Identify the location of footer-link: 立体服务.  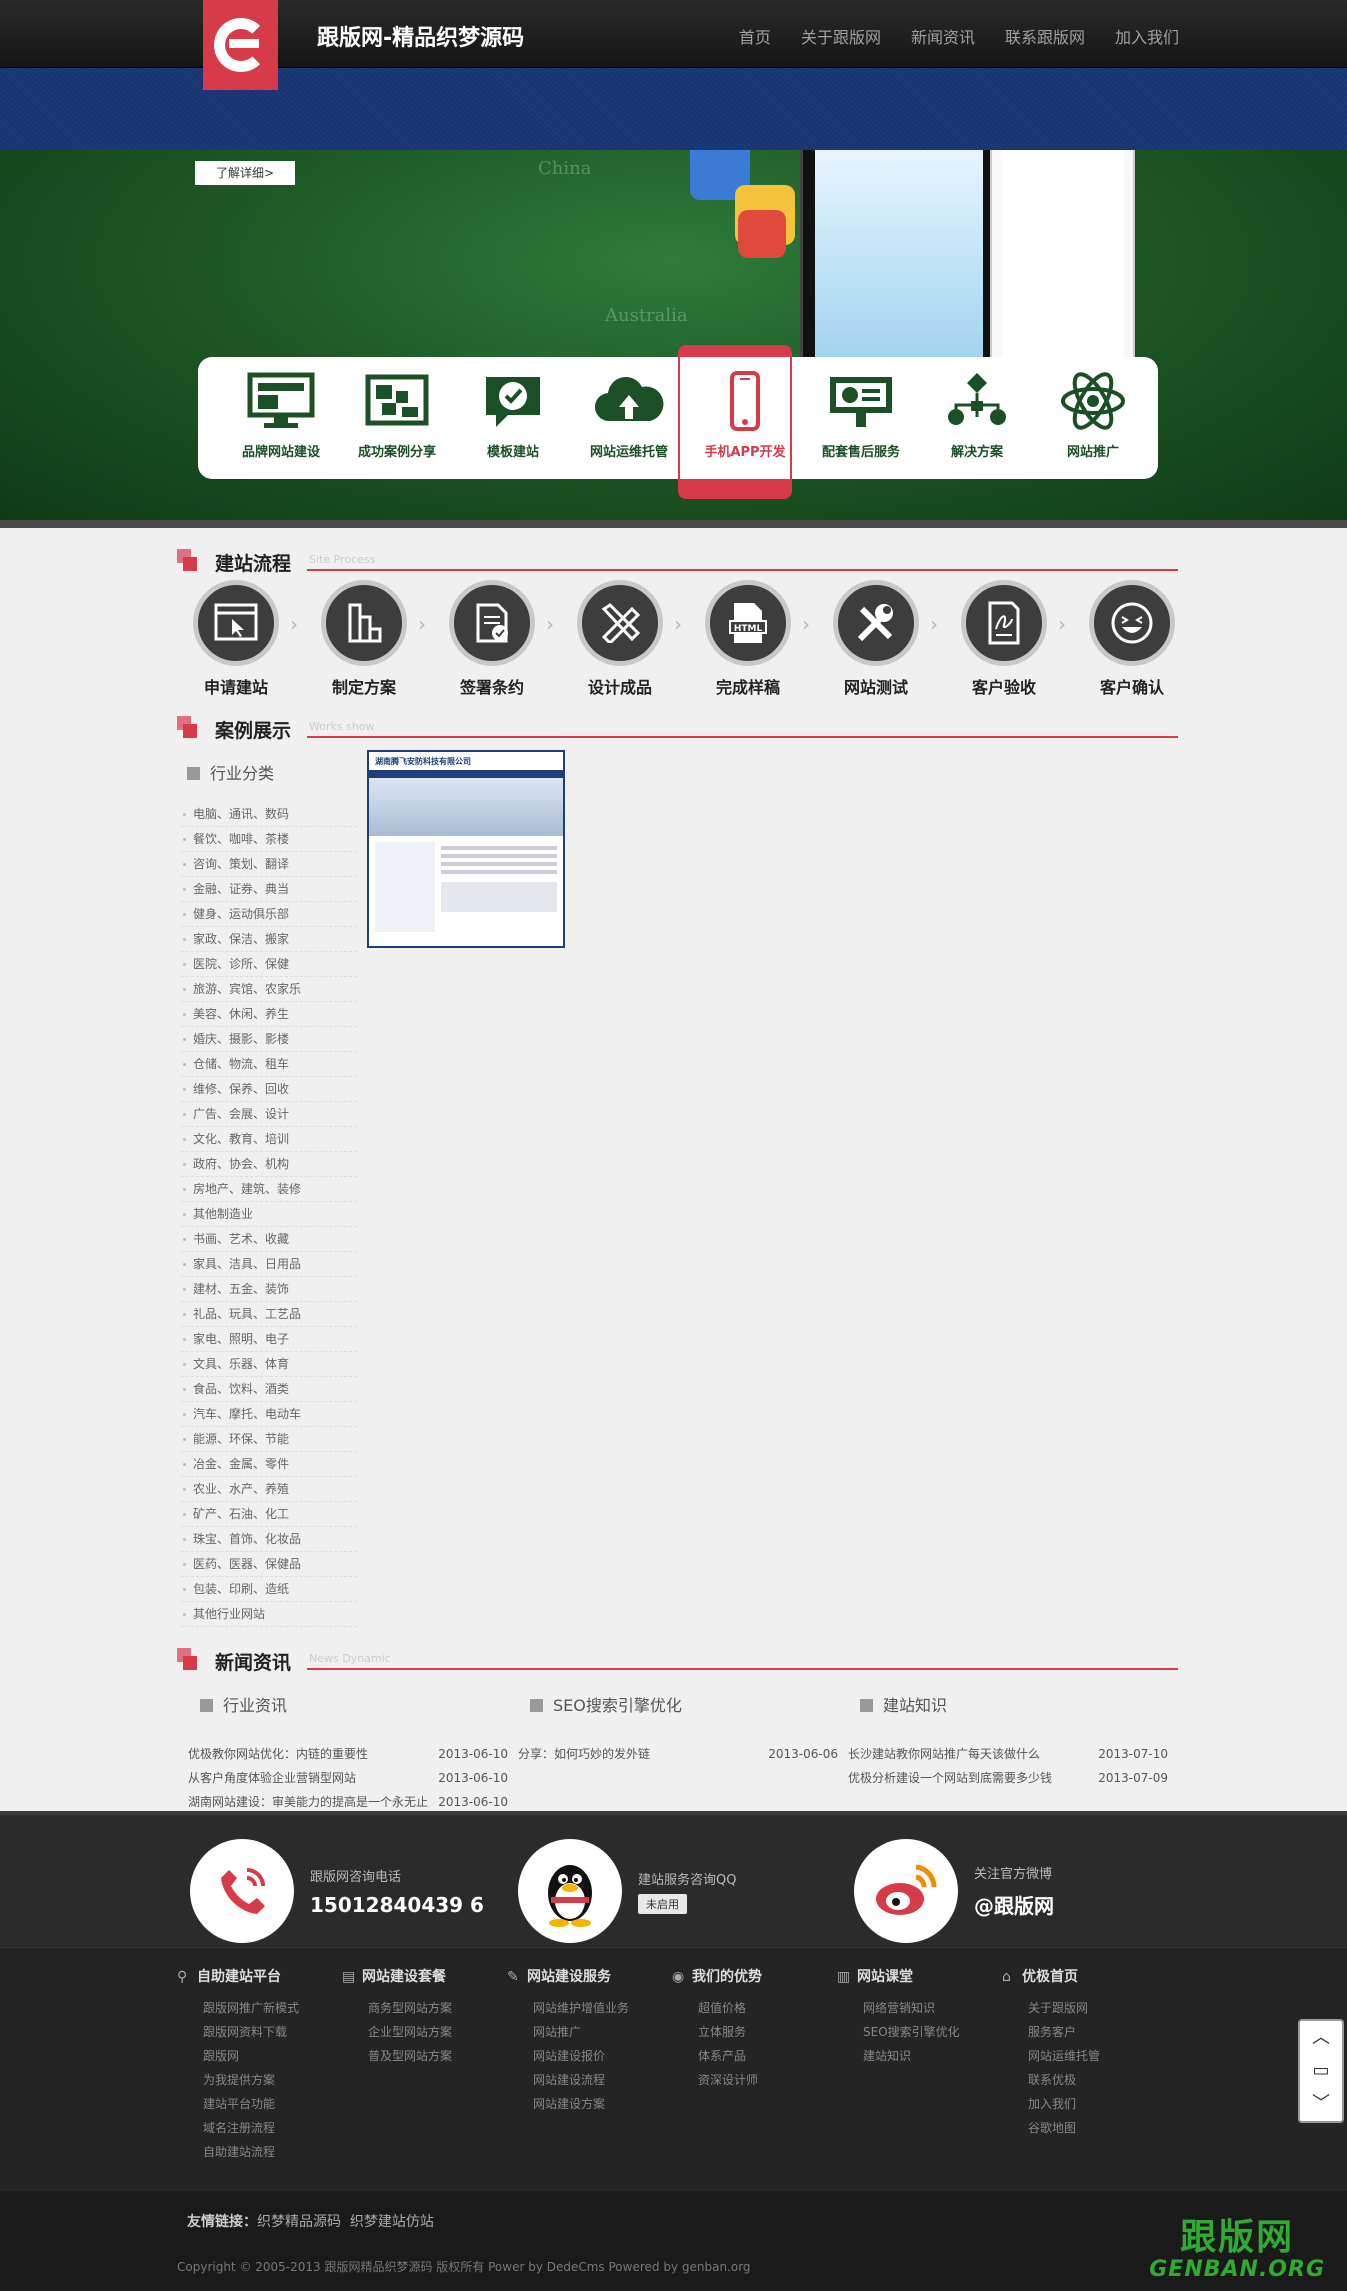
(765, 2032).